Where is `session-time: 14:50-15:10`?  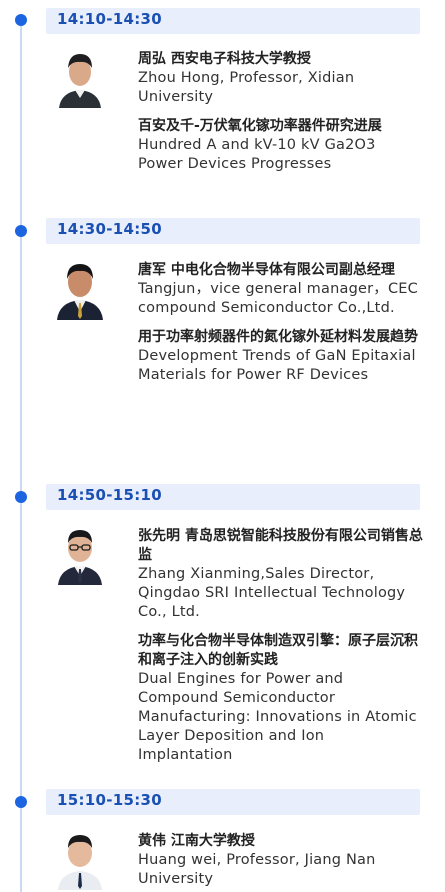
session-time: 14:50-15:10 is located at coordinates (110, 495).